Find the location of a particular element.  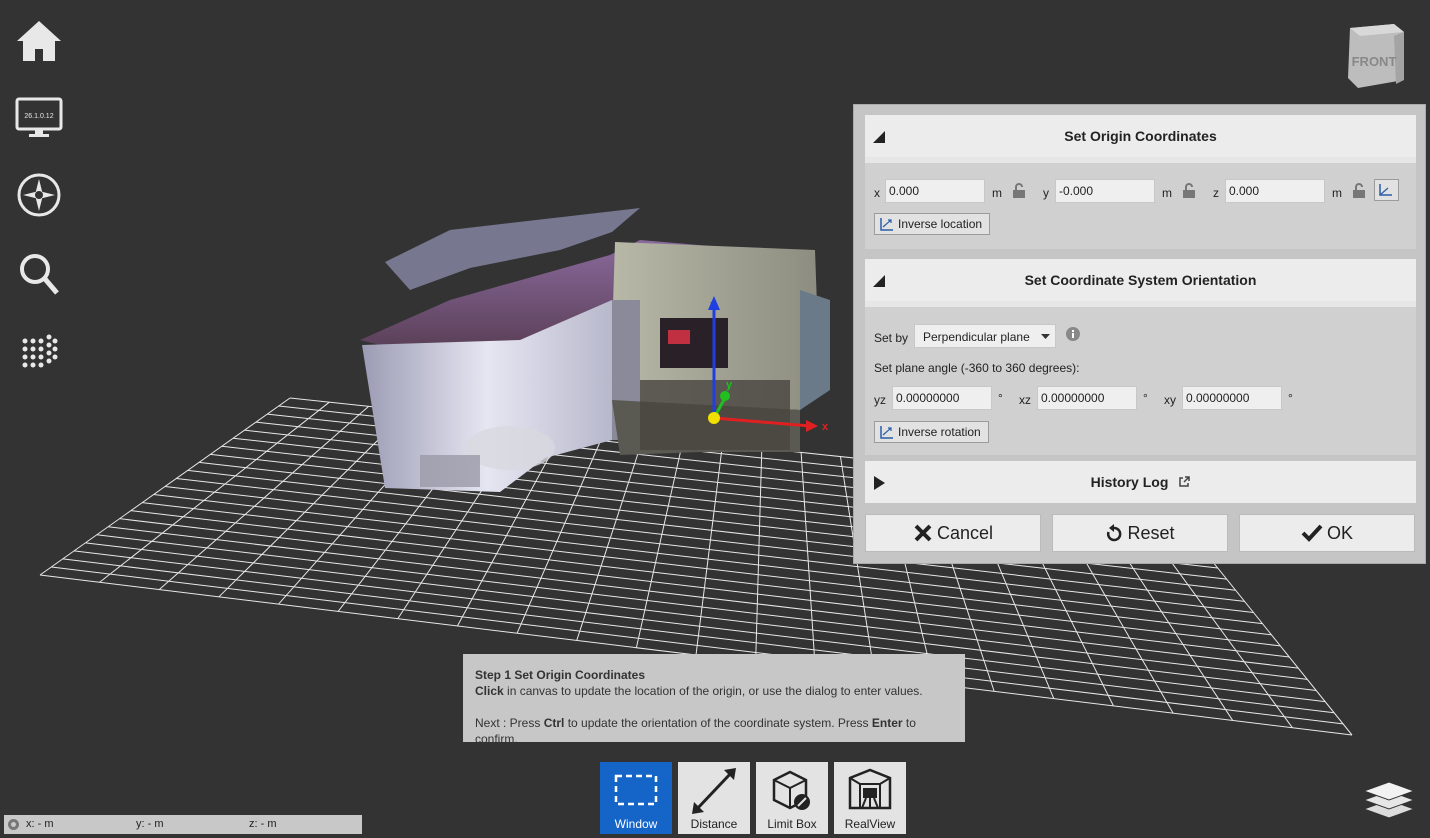

inverse-rotation-button: Inverse rotation is located at coordinates (931, 432).